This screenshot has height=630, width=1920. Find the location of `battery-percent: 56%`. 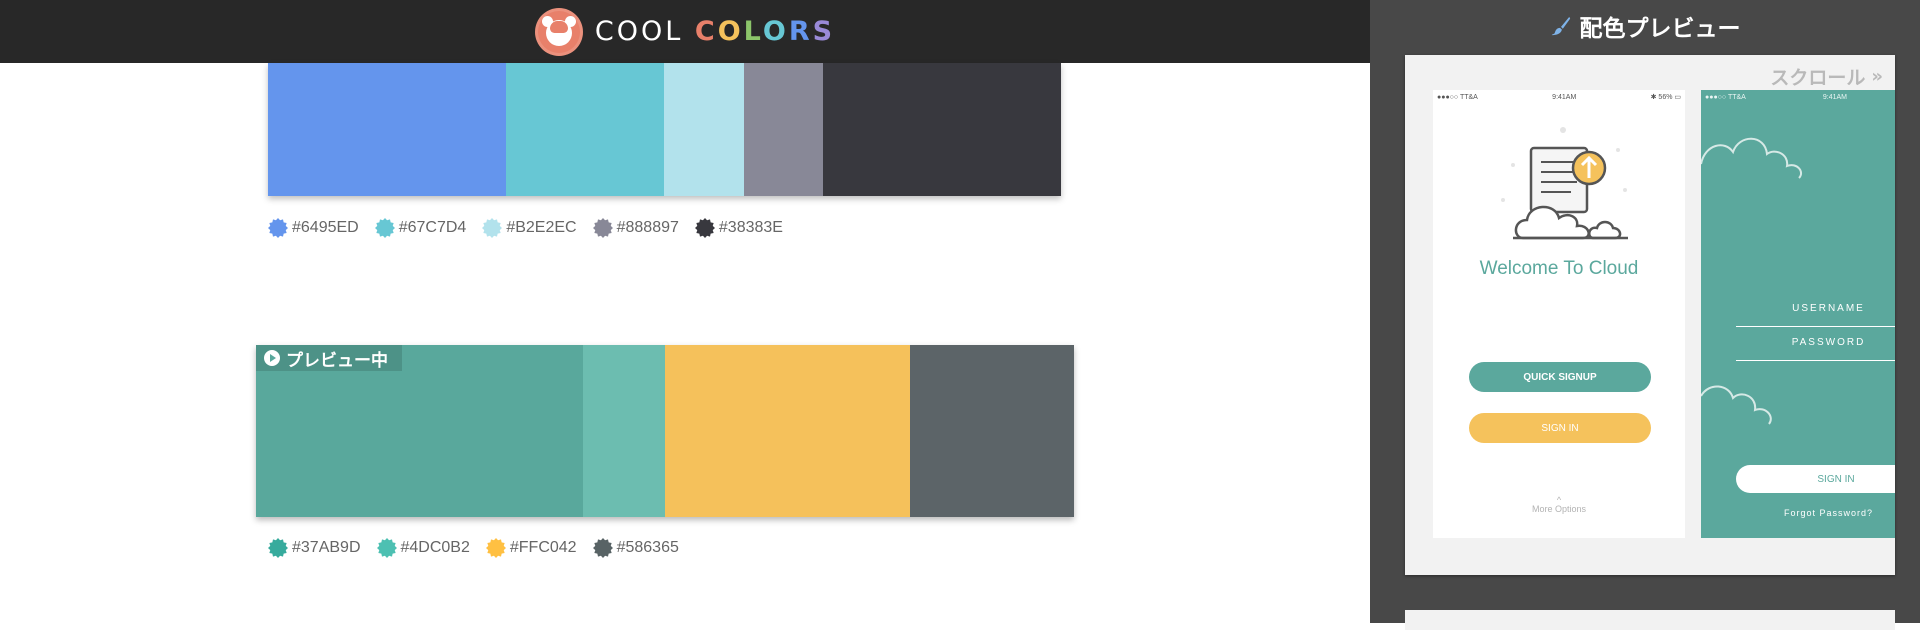

battery-percent: 56% is located at coordinates (1665, 97).